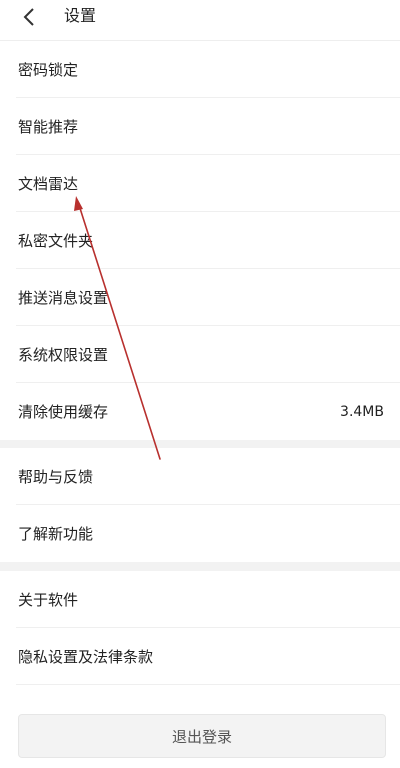  Describe the element at coordinates (200, 297) in the screenshot. I see `push-settings-item: 推送消息设置` at that location.